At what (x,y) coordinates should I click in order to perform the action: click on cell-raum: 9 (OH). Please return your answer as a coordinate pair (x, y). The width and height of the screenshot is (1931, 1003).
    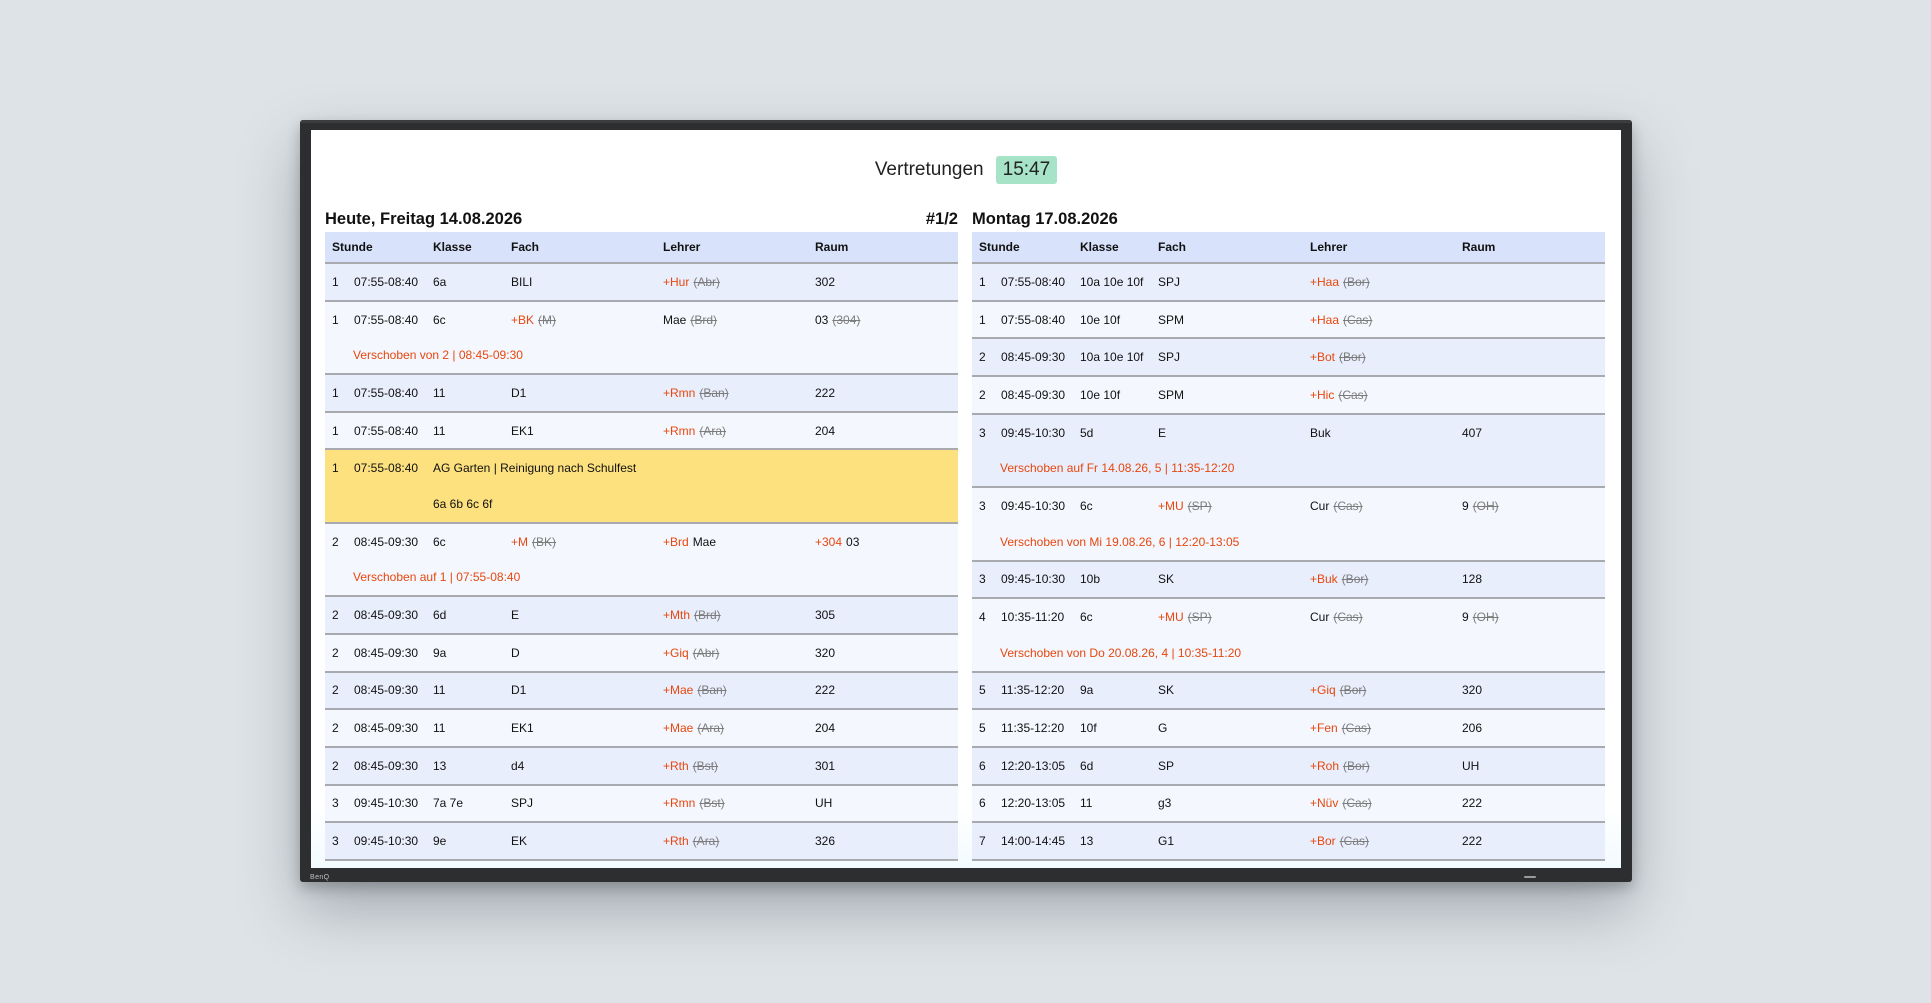
    Looking at the image, I should click on (1533, 617).